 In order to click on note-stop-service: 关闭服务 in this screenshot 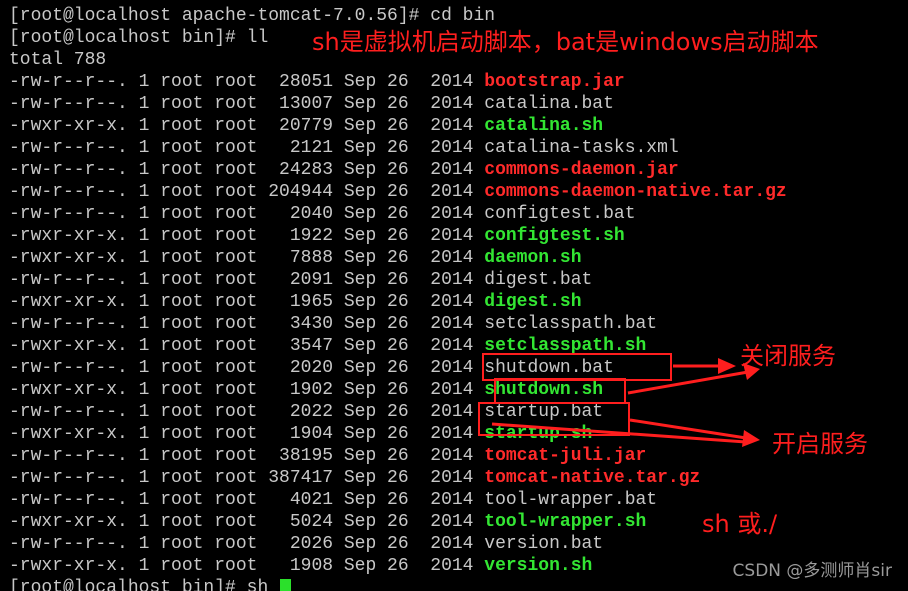, I will do `click(788, 356)`.